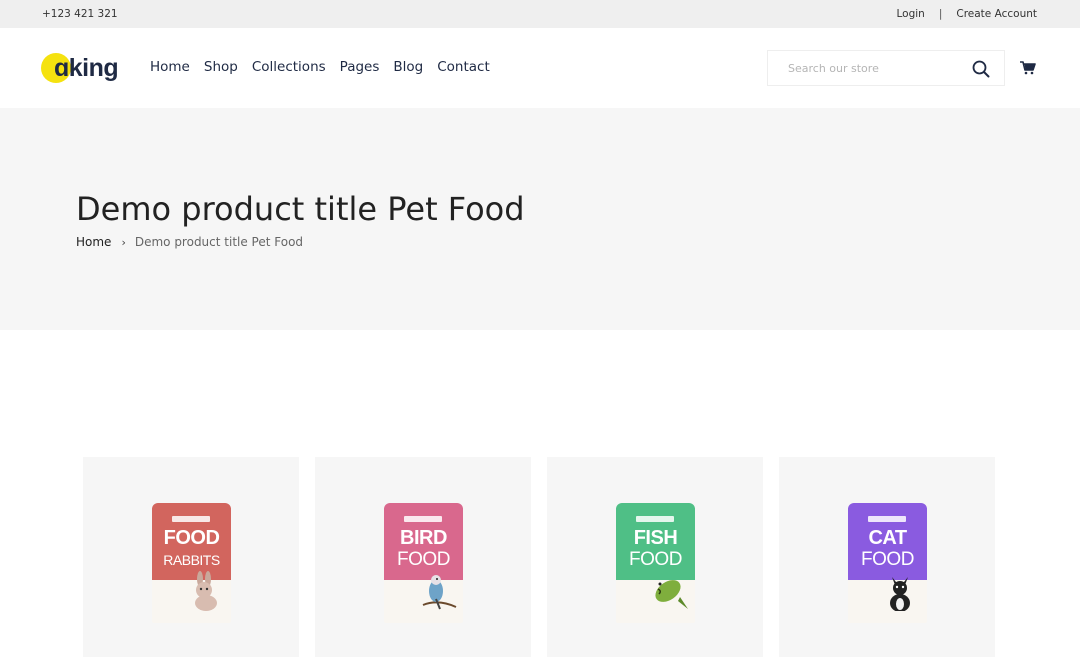 The width and height of the screenshot is (1080, 657). Describe the element at coordinates (300, 209) in the screenshot. I see `page-title: Demo product title Pet Food` at that location.